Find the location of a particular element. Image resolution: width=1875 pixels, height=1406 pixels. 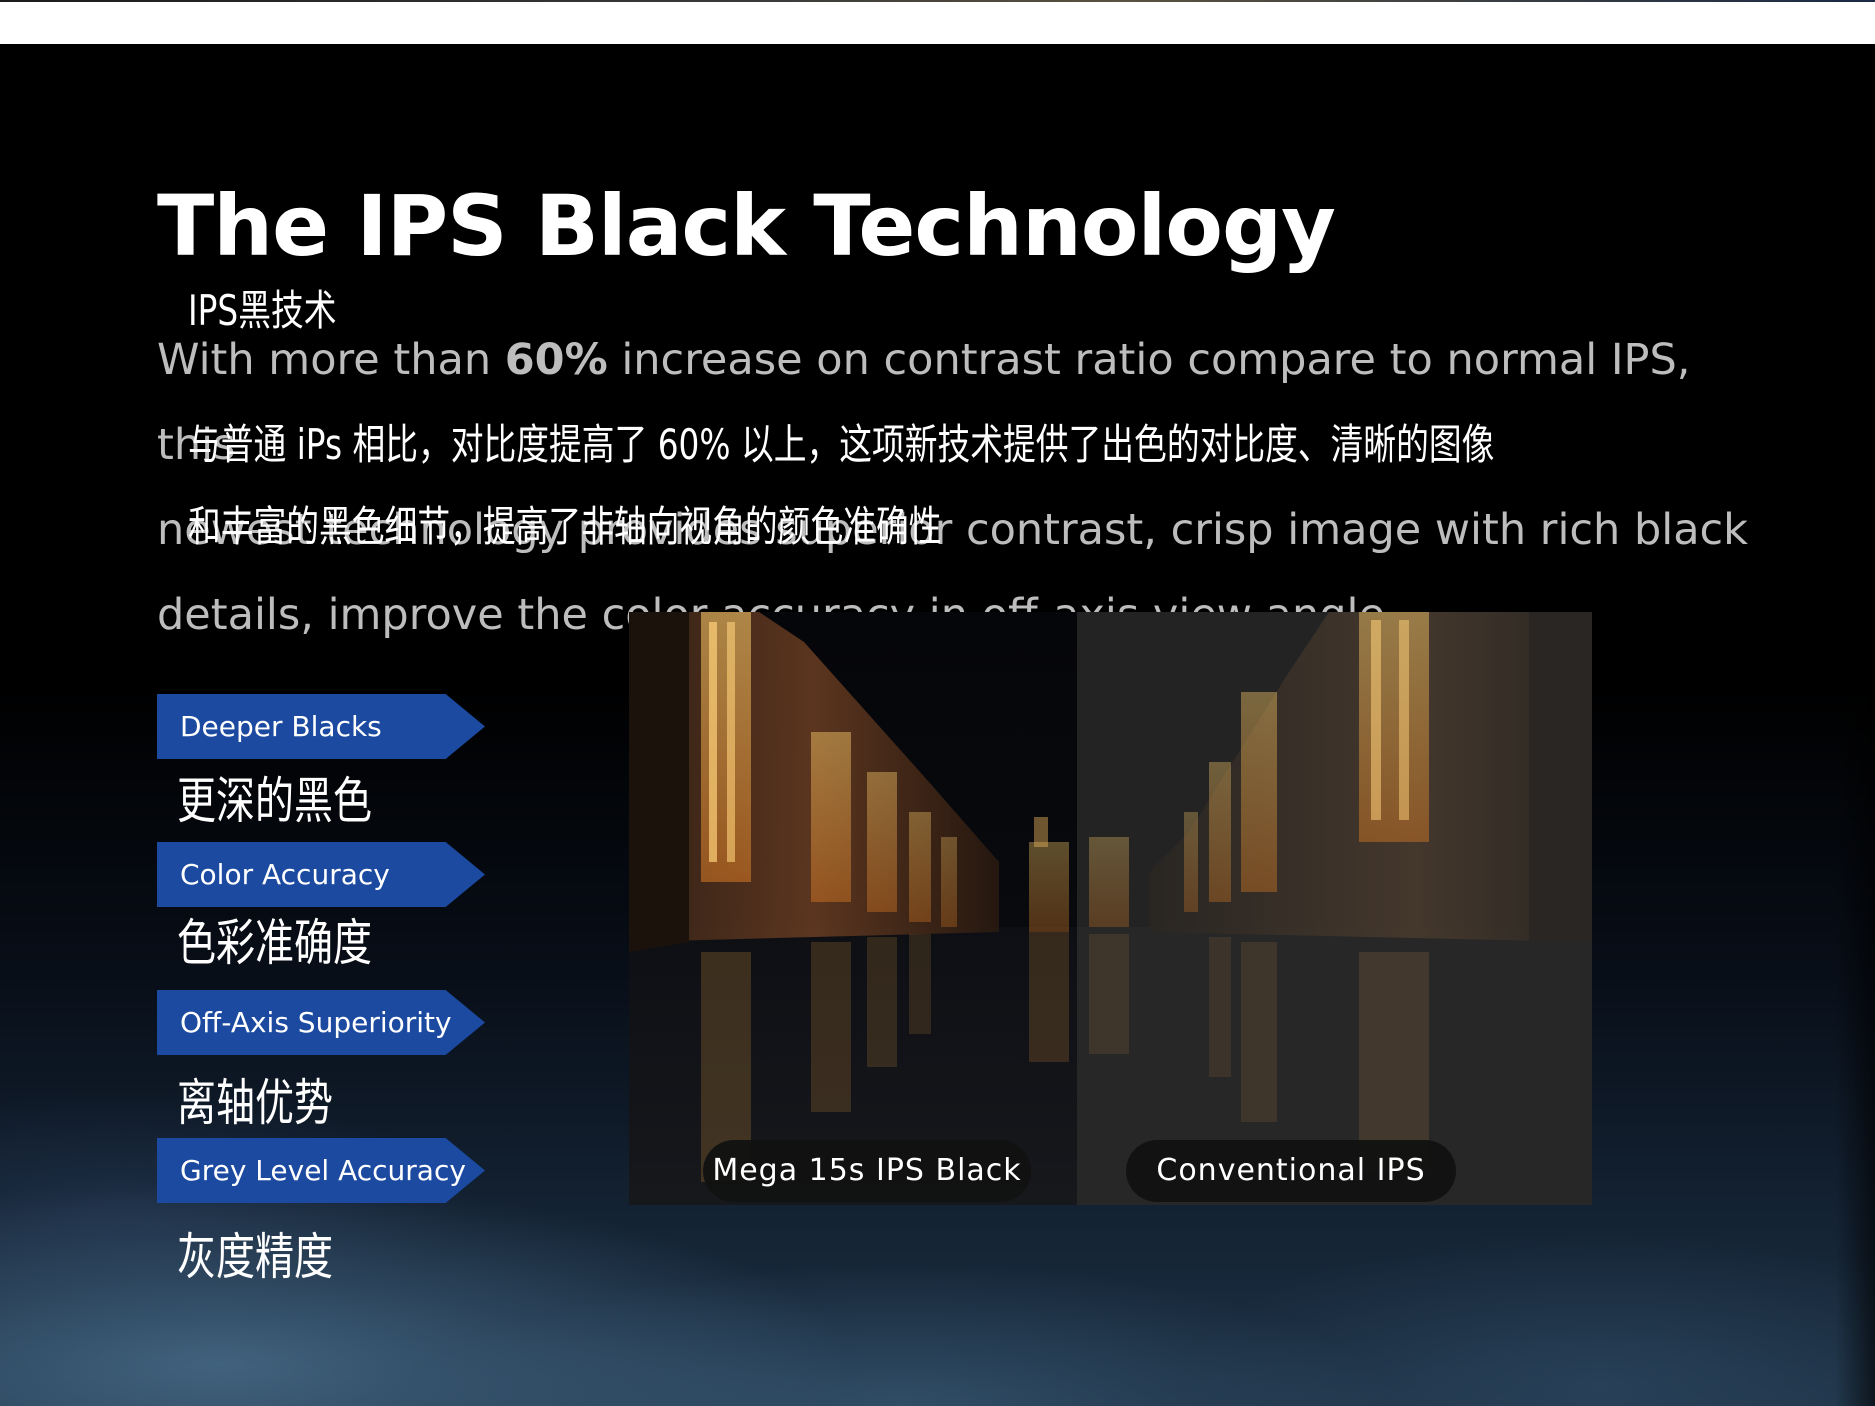

feature-cn-color-accuracy: 色彩准确度 is located at coordinates (274, 943).